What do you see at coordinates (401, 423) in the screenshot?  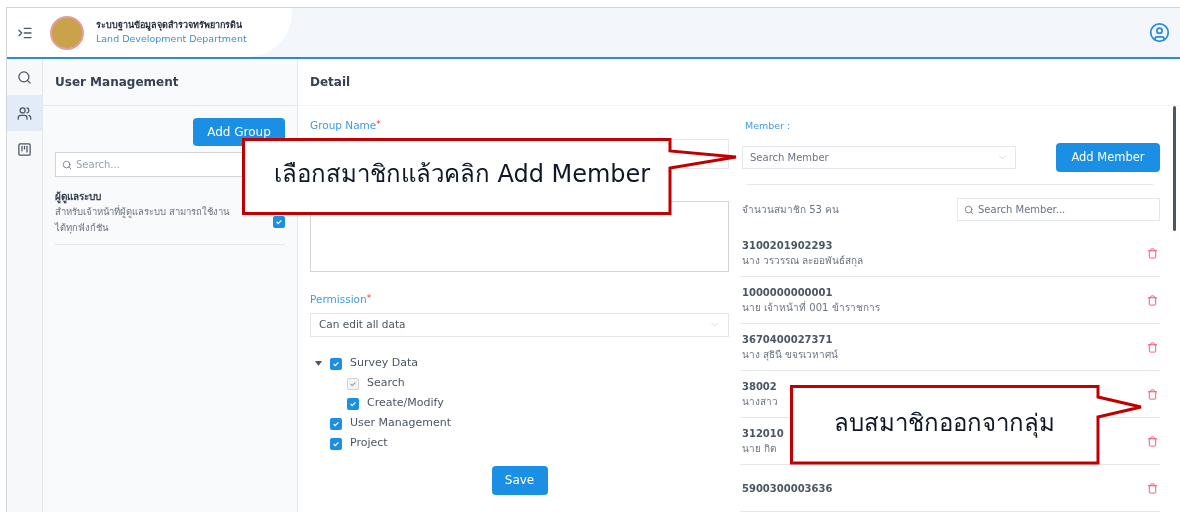 I see `permission-label: User Management` at bounding box center [401, 423].